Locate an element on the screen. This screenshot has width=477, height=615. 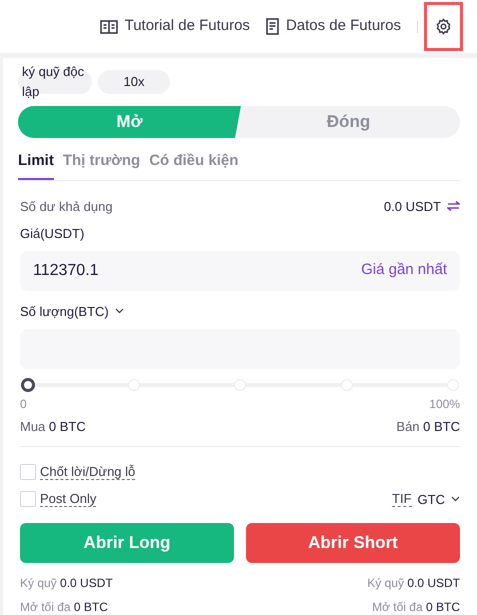
settings-icon is located at coordinates (443, 26).